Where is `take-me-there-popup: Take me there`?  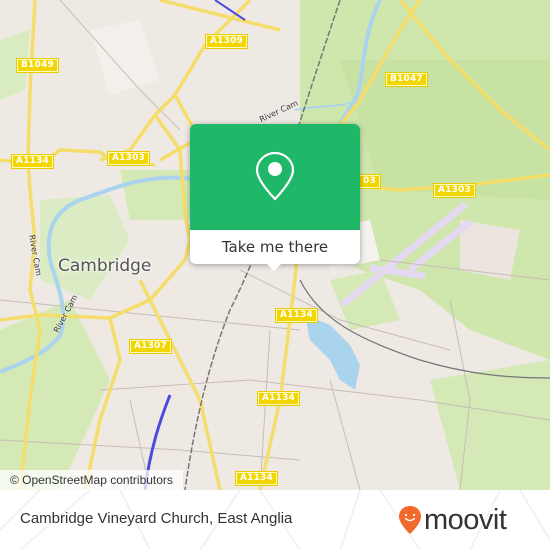 take-me-there-popup: Take me there is located at coordinates (275, 197).